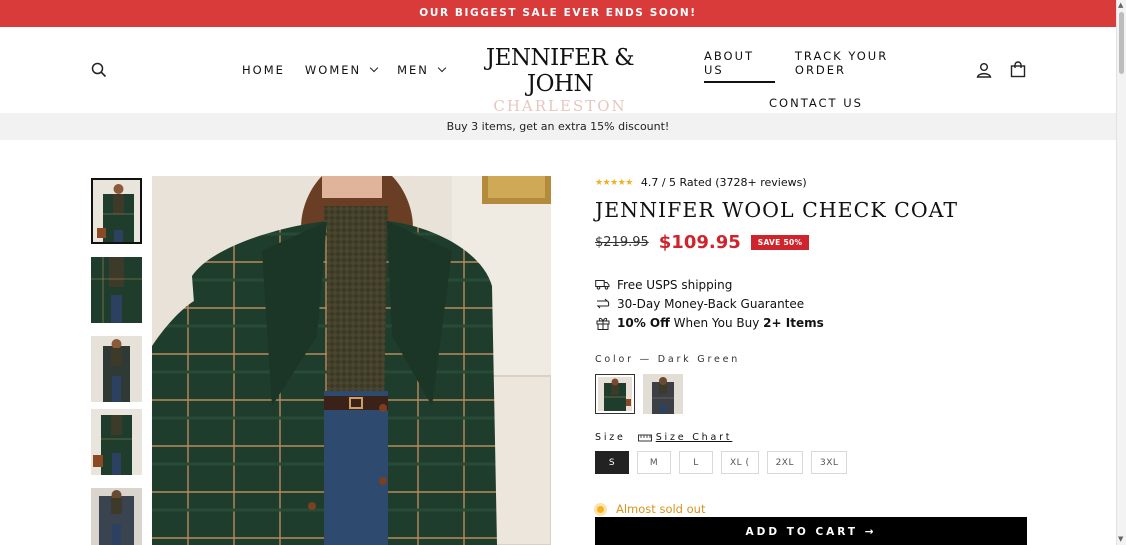  I want to click on main-nav: HOME WOMEN MEN, so click(344, 70).